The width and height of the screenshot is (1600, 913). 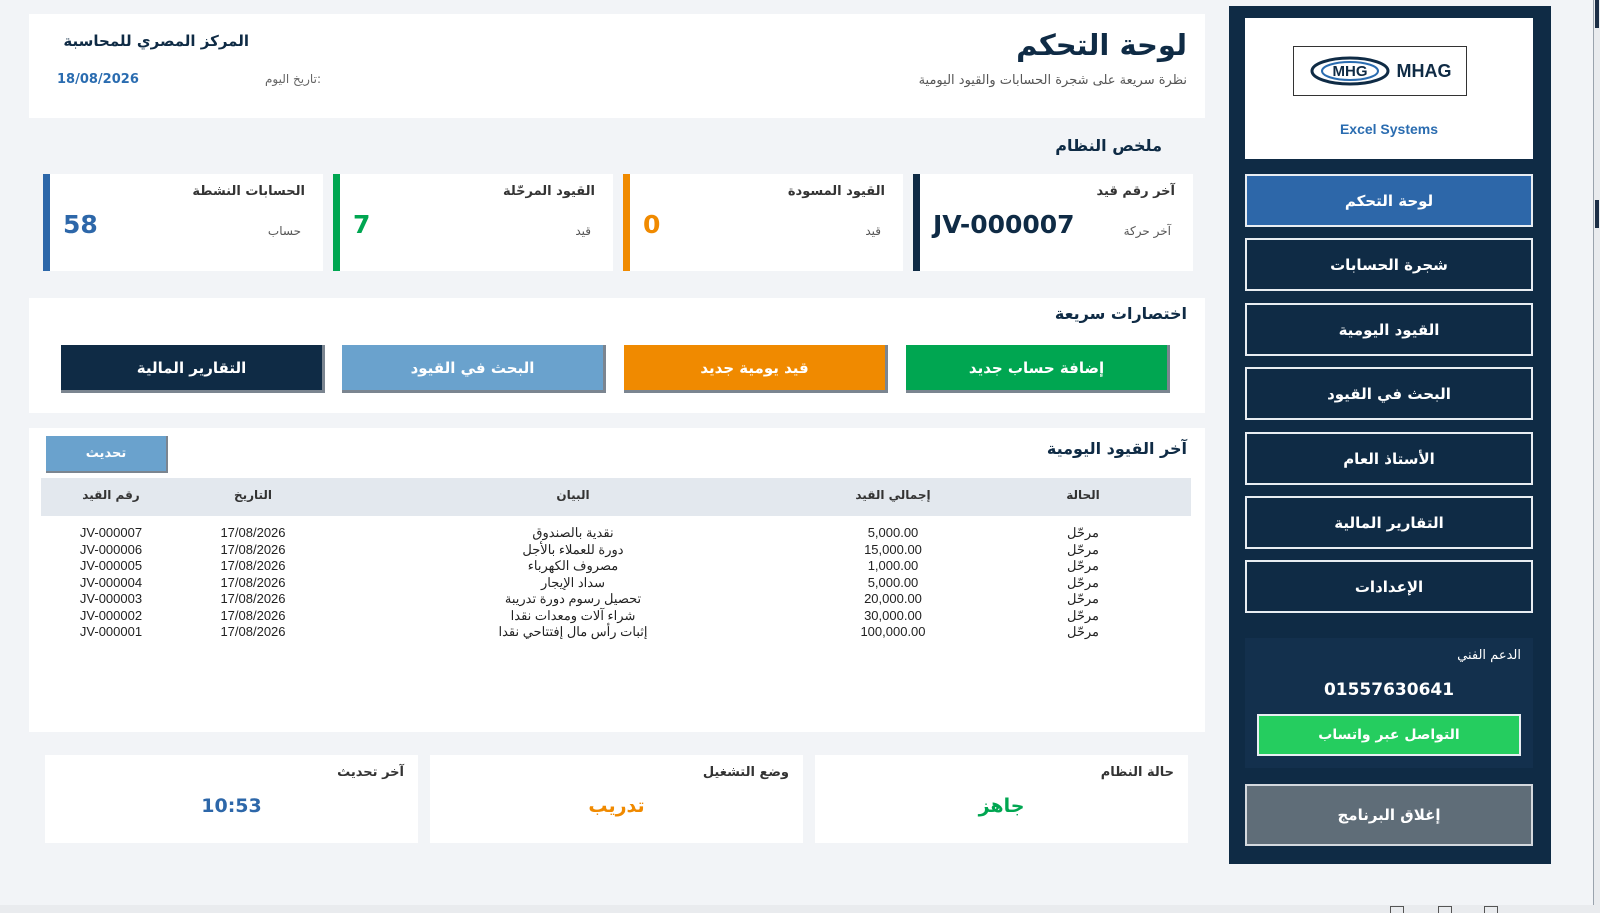 What do you see at coordinates (1389, 264) in the screenshot?
I see `nav-chart-of-accounts: شجرة الحسابات` at bounding box center [1389, 264].